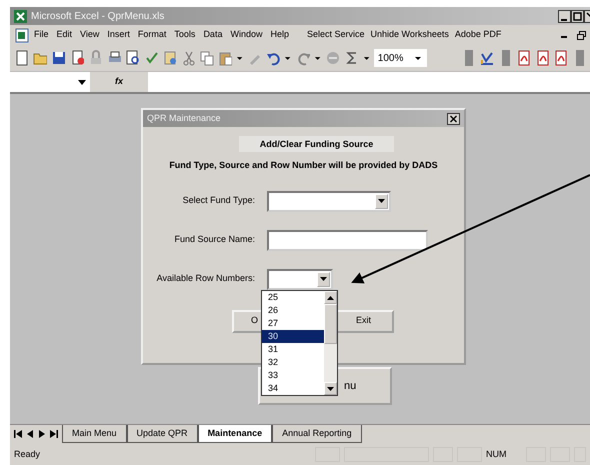 The height and width of the screenshot is (465, 590). I want to click on next-sheet-icon, so click(42, 434).